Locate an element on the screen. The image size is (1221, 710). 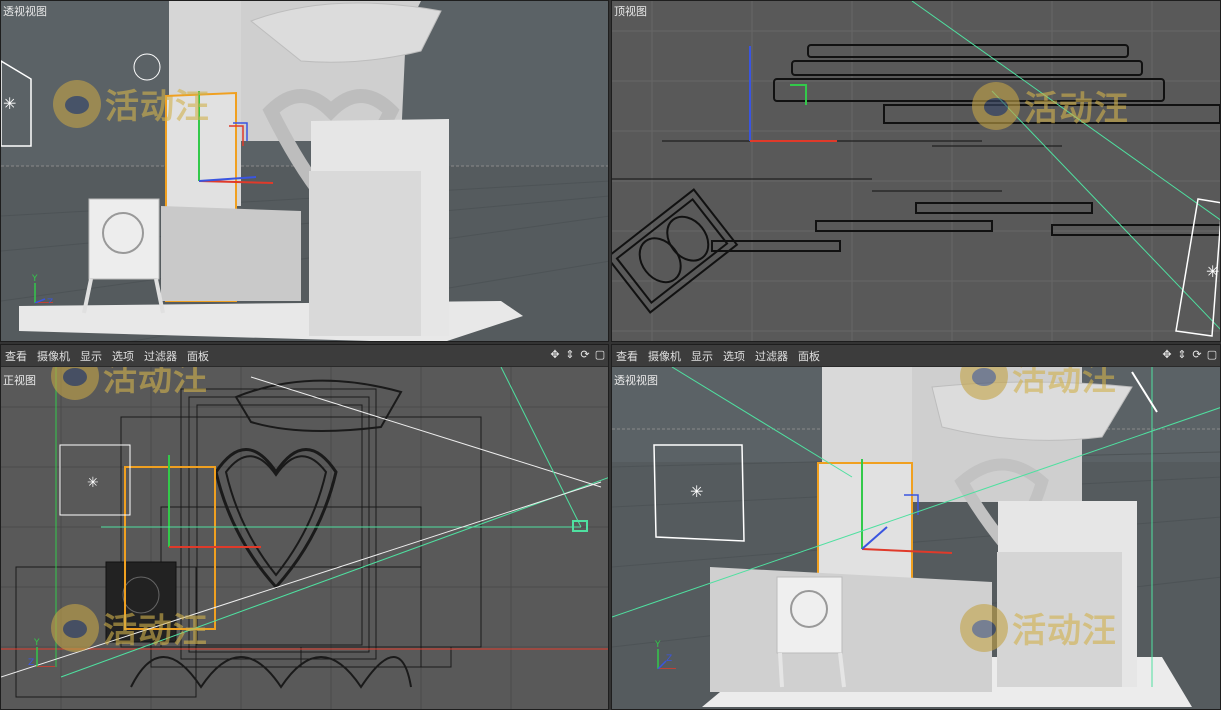
viewport-label: 正视图 is located at coordinates (19, 380).